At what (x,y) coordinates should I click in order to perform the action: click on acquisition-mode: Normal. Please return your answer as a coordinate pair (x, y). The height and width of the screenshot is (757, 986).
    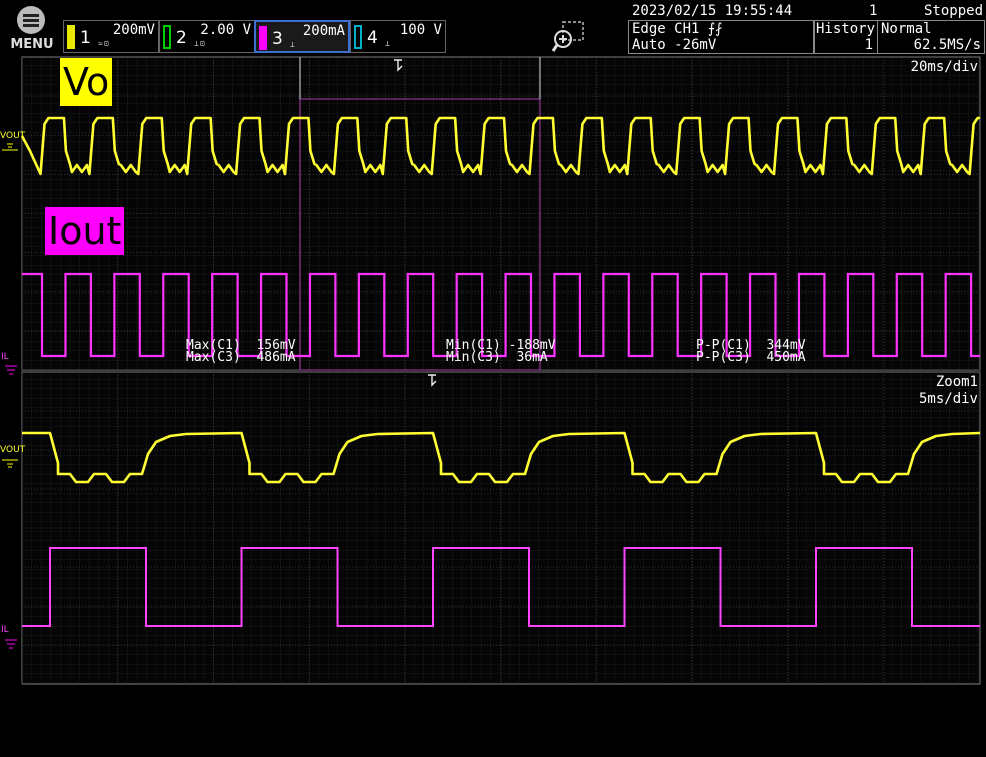
    Looking at the image, I should click on (906, 29).